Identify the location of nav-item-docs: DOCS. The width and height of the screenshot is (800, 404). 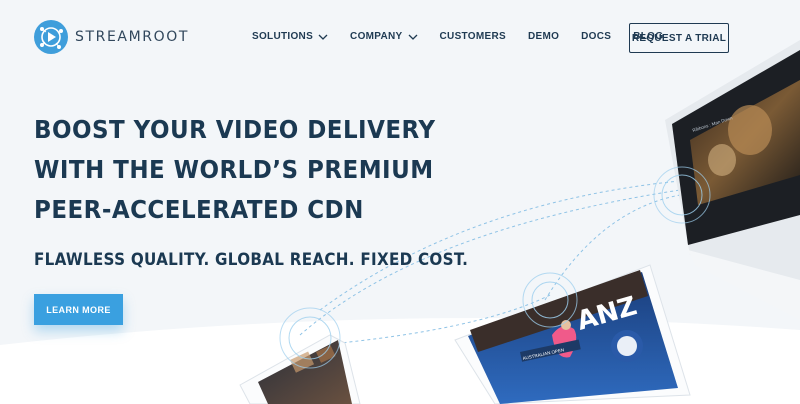
(596, 36).